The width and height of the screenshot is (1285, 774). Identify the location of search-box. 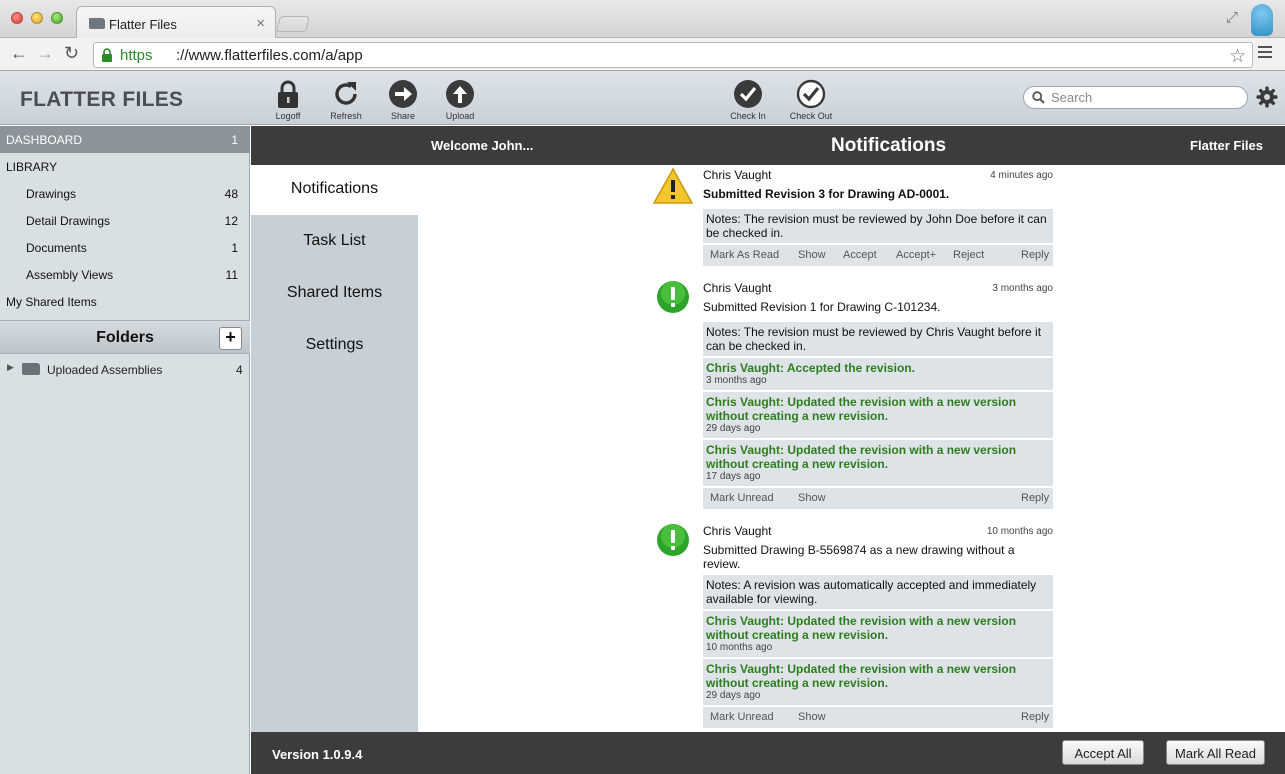
(1135, 97).